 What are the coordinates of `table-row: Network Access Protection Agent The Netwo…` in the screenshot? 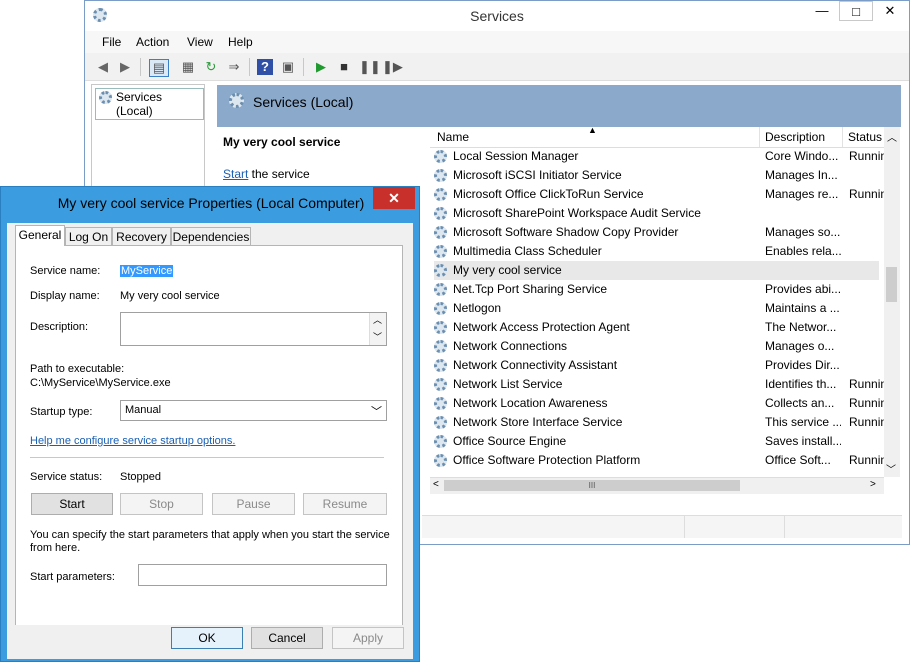 It's located at (656, 327).